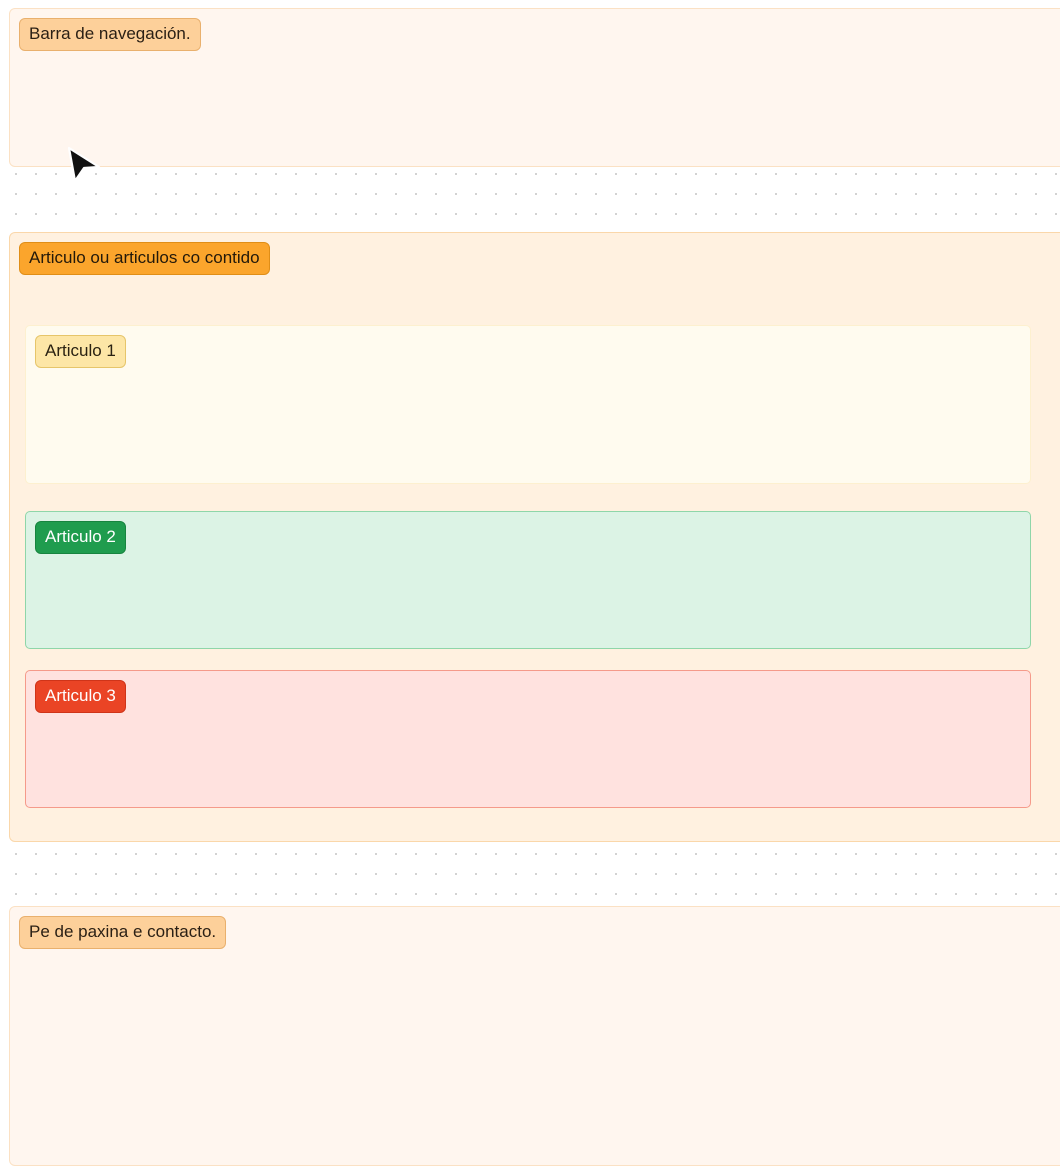  I want to click on mouse-pointer-icon, so click(84, 164).